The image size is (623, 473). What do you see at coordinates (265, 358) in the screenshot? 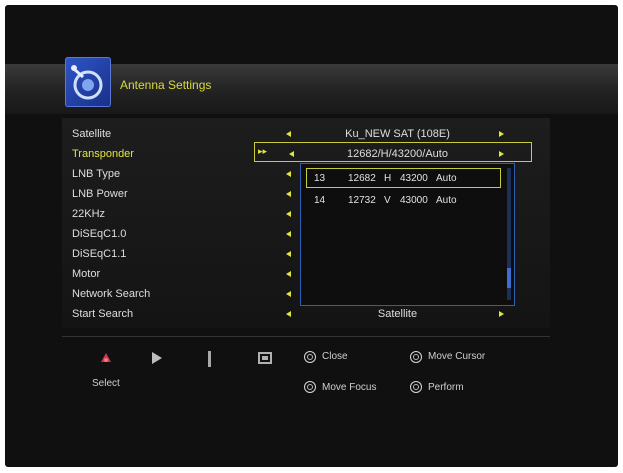
I see `list-key-icon` at bounding box center [265, 358].